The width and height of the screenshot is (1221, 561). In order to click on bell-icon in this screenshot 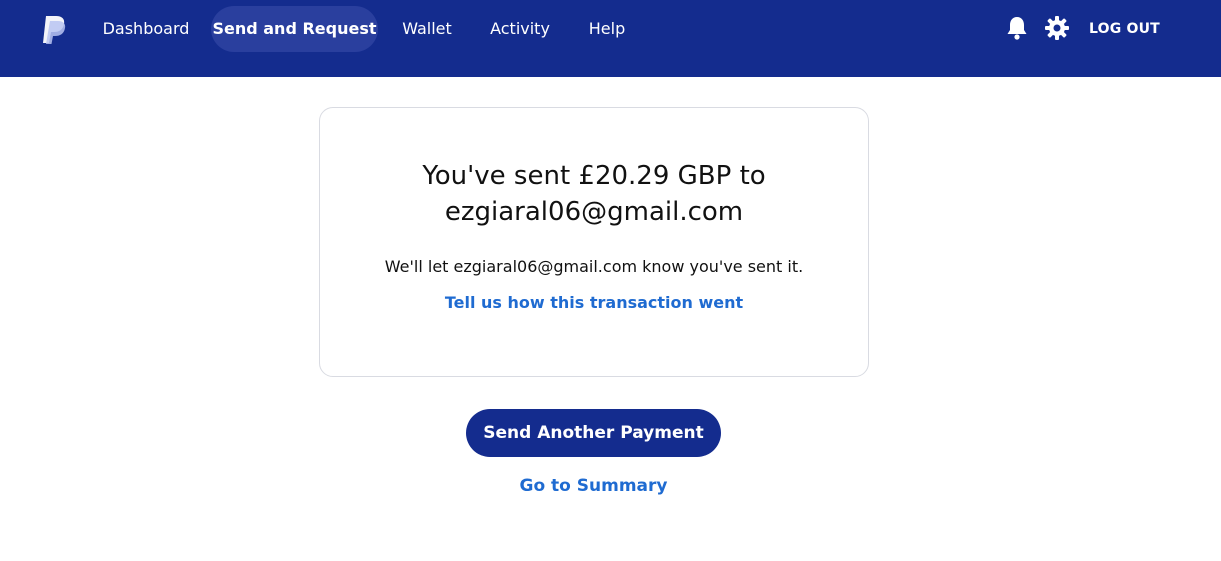, I will do `click(1017, 28)`.